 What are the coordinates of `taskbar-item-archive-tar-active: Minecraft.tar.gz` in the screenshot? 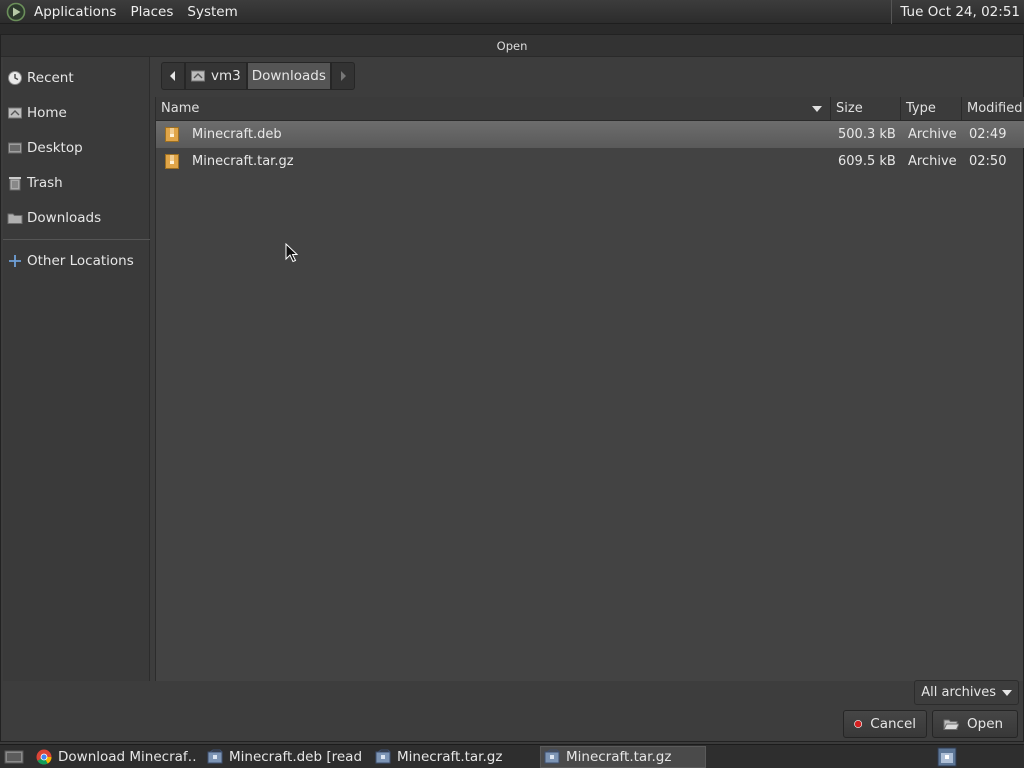 It's located at (623, 757).